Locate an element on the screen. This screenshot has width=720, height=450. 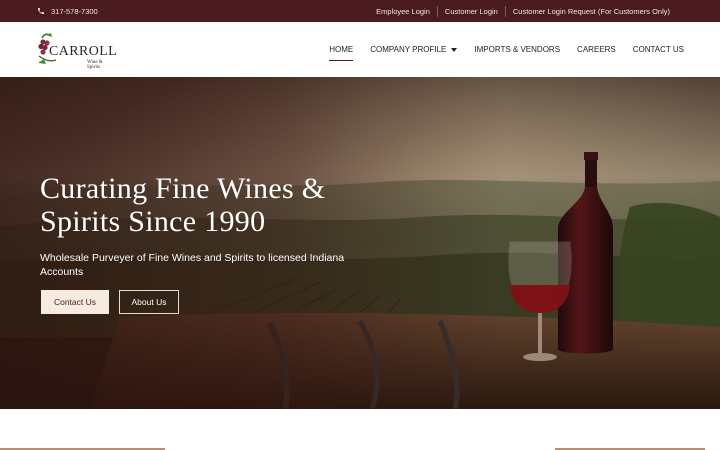
nav-imports-vendors: IMPORTS & VENDORS is located at coordinates (517, 49).